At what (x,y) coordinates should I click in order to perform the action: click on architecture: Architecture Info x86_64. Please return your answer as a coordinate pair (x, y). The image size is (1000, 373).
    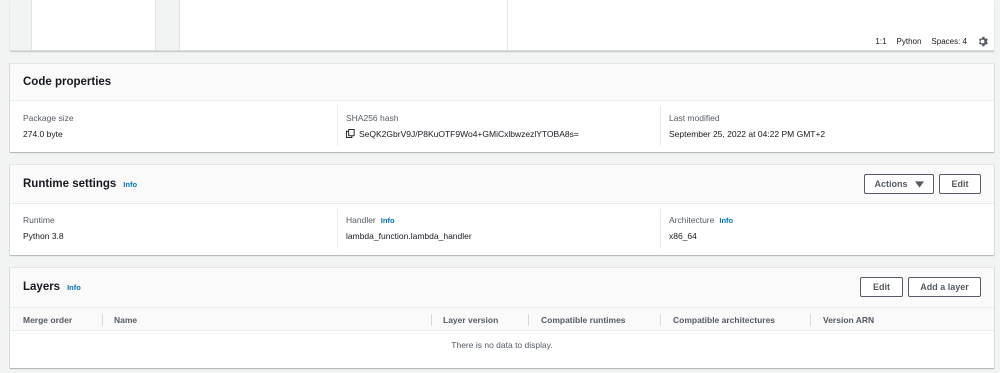
    Looking at the image, I should click on (701, 228).